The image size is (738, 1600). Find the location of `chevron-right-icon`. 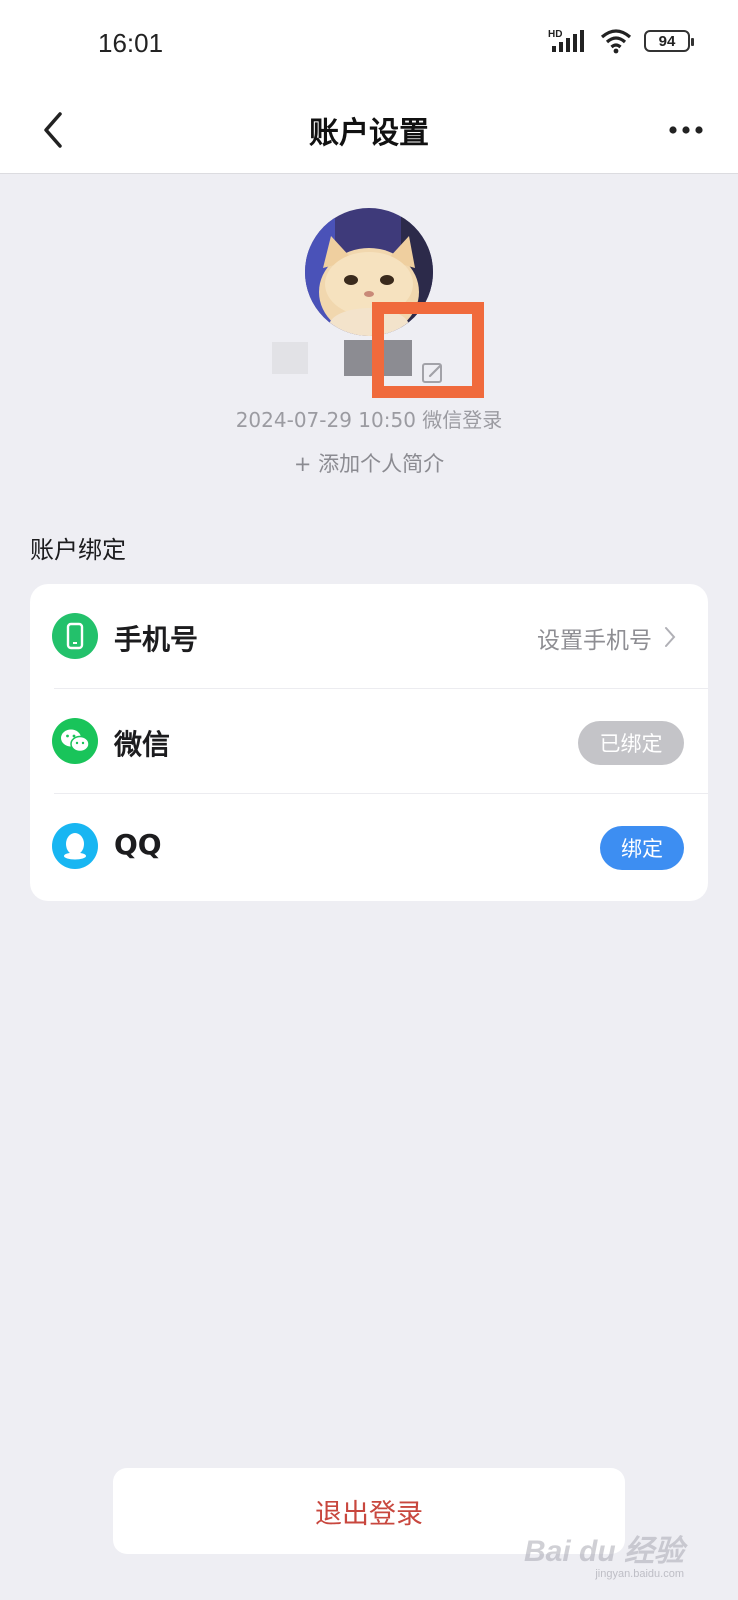

chevron-right-icon is located at coordinates (670, 637).